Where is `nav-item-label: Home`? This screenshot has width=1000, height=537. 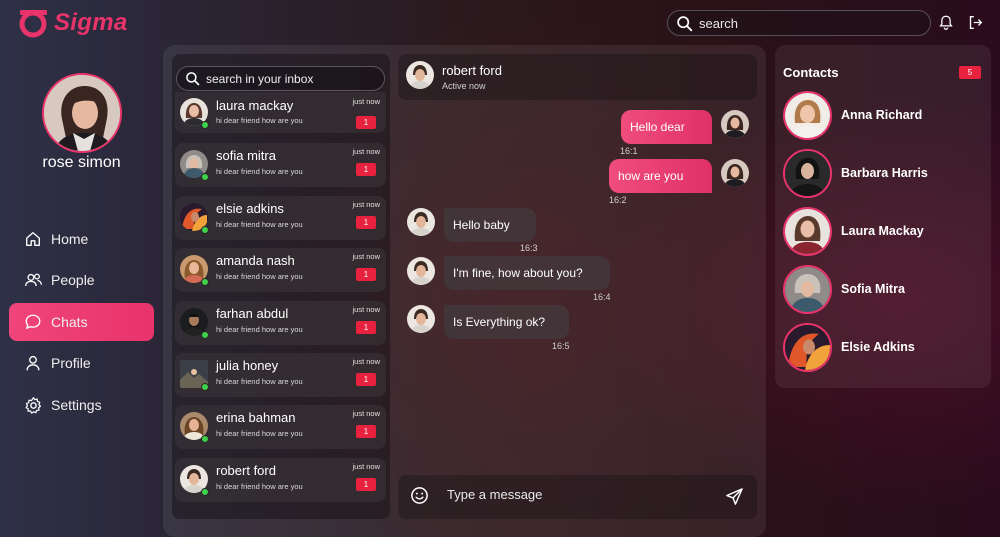 nav-item-label: Home is located at coordinates (70, 239).